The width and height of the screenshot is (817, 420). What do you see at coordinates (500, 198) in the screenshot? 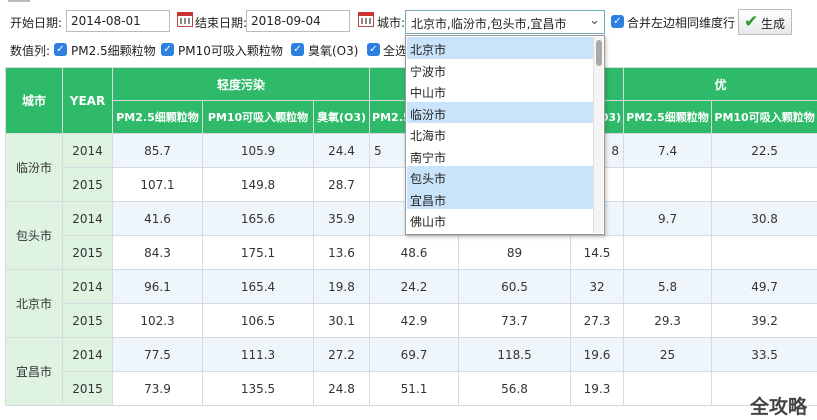
I see `city-option: 宜昌市` at bounding box center [500, 198].